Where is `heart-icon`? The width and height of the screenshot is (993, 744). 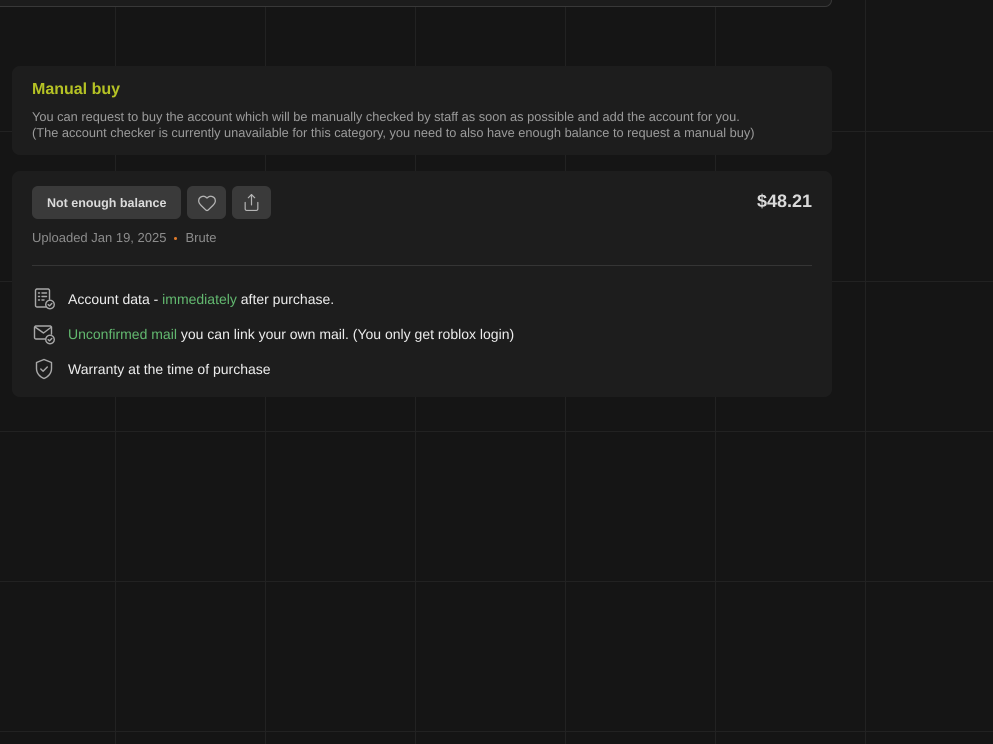
heart-icon is located at coordinates (206, 202).